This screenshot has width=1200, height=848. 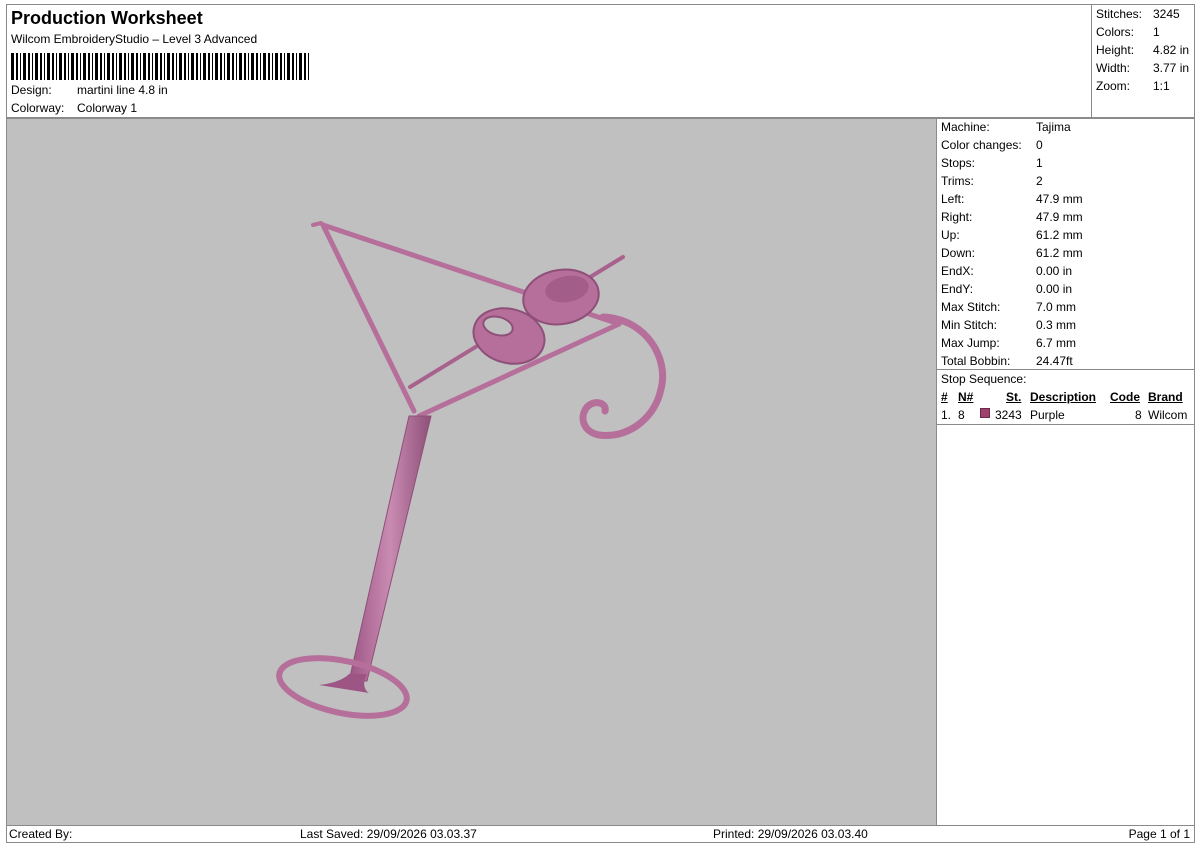 I want to click on col-header-needle: N#, so click(x=966, y=397).